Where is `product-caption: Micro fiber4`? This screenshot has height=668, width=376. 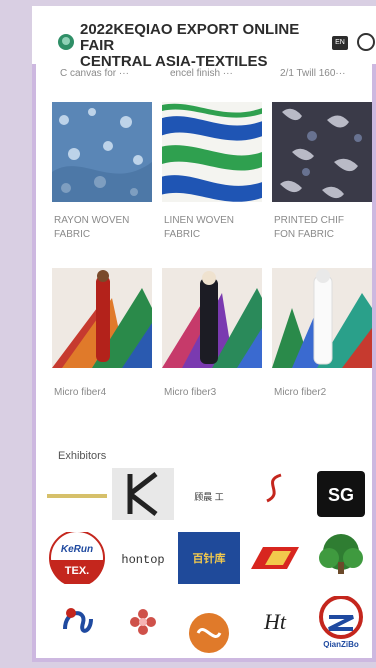 product-caption: Micro fiber4 is located at coordinates (80, 392).